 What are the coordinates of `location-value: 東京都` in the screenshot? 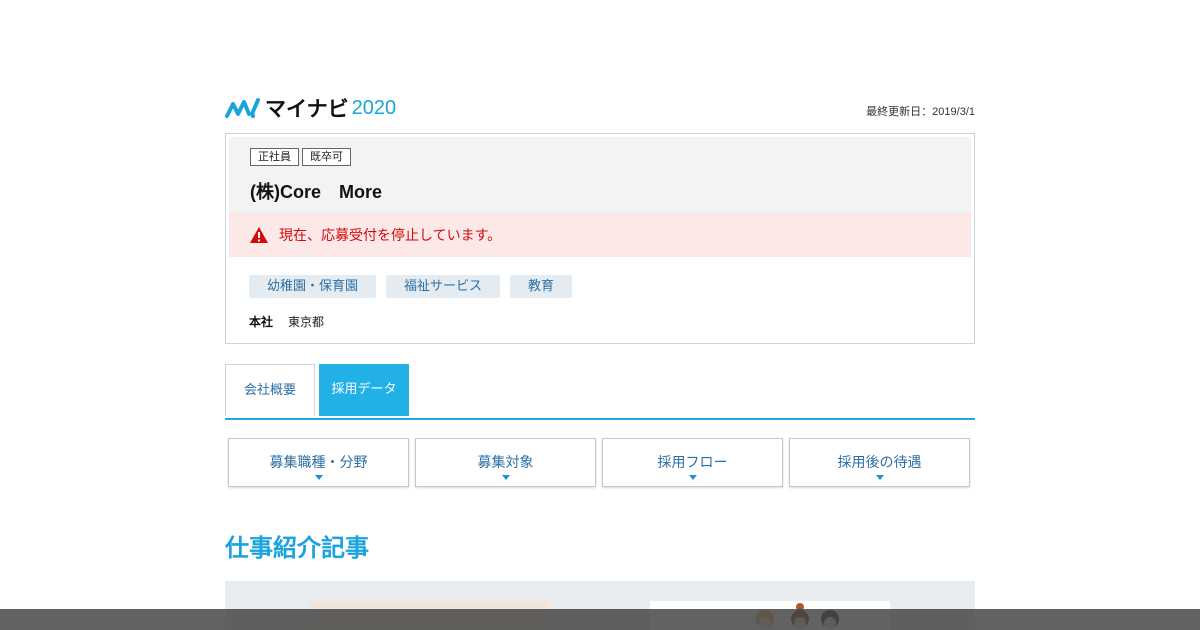 It's located at (306, 322).